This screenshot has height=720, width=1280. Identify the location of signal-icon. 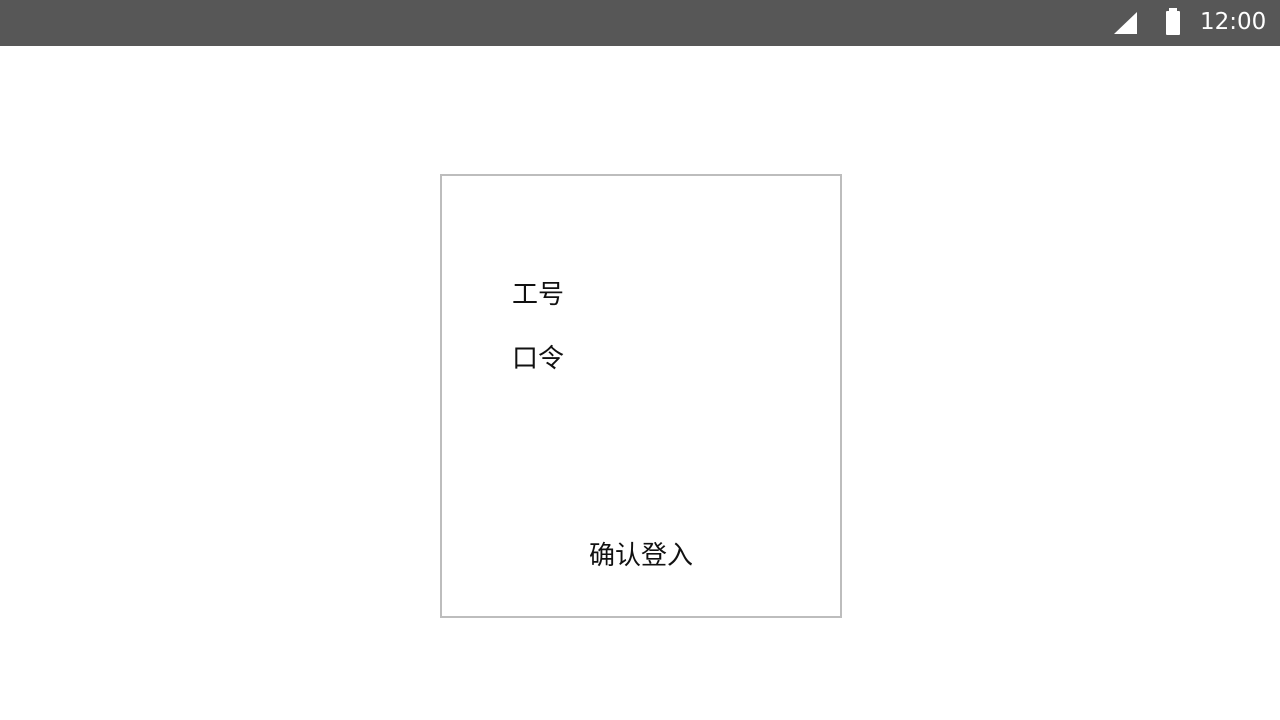
(1125, 23).